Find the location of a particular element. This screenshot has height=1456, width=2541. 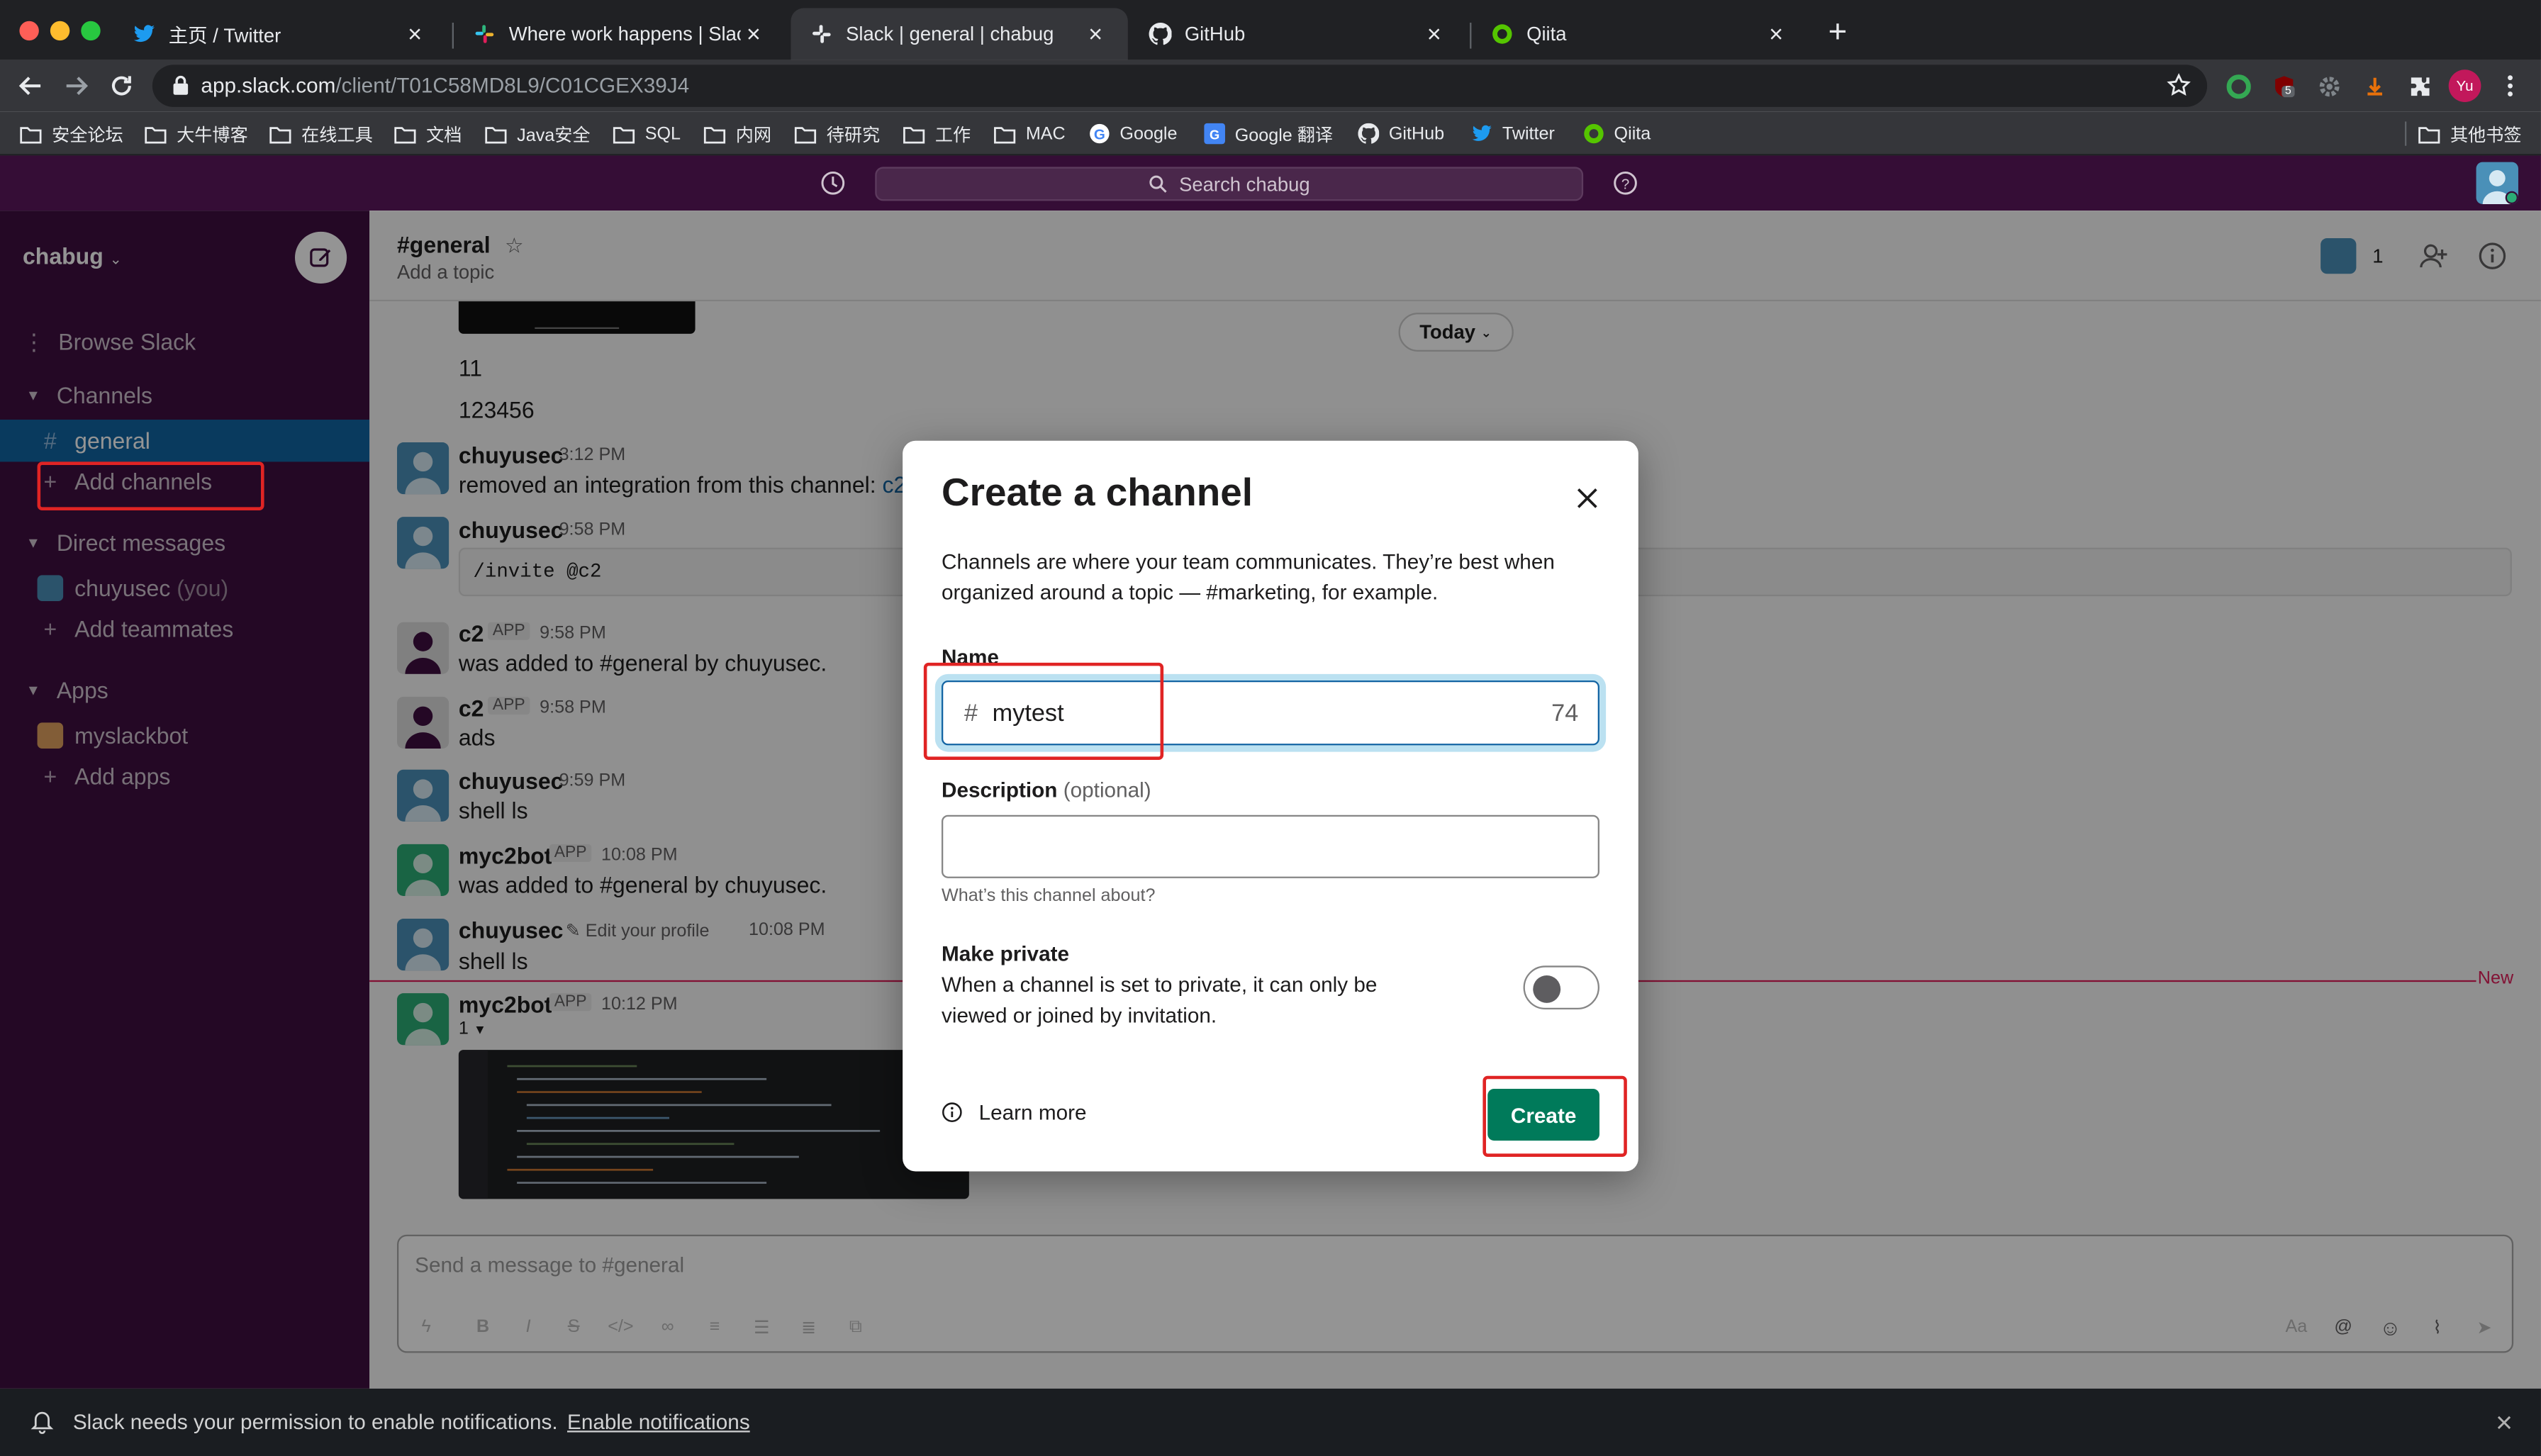

reload-icon is located at coordinates (122, 85).